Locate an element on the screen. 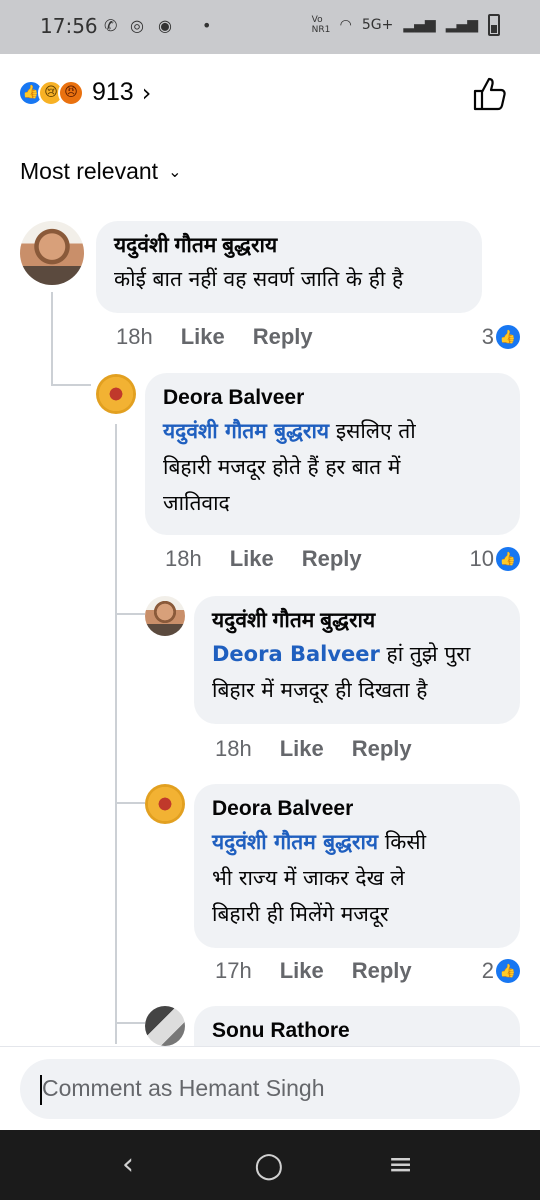  comment-text: Deora Balveer हां तुझे पुरा is located at coordinates (357, 654).